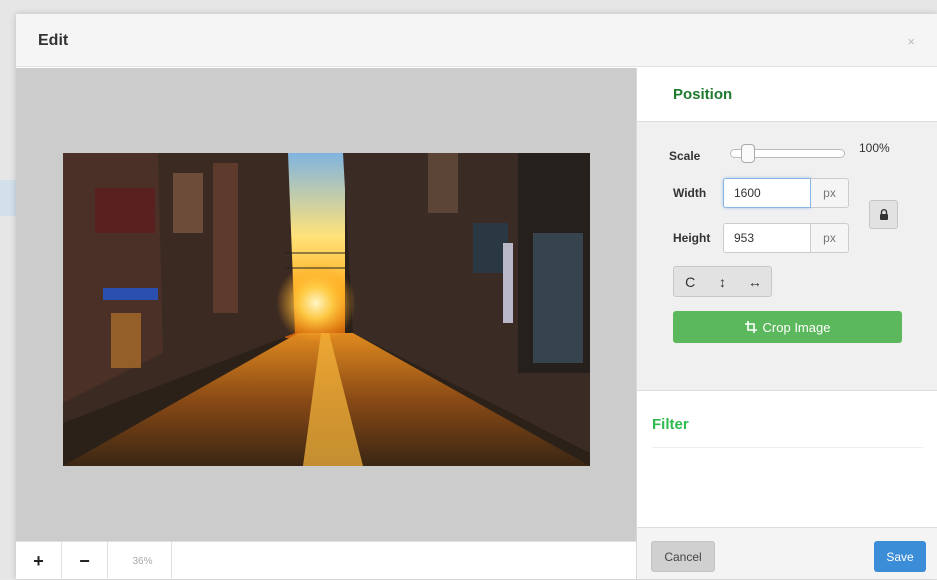 This screenshot has height=580, width=937. Describe the element at coordinates (143, 561) in the screenshot. I see `zoom-level: 36%` at that location.